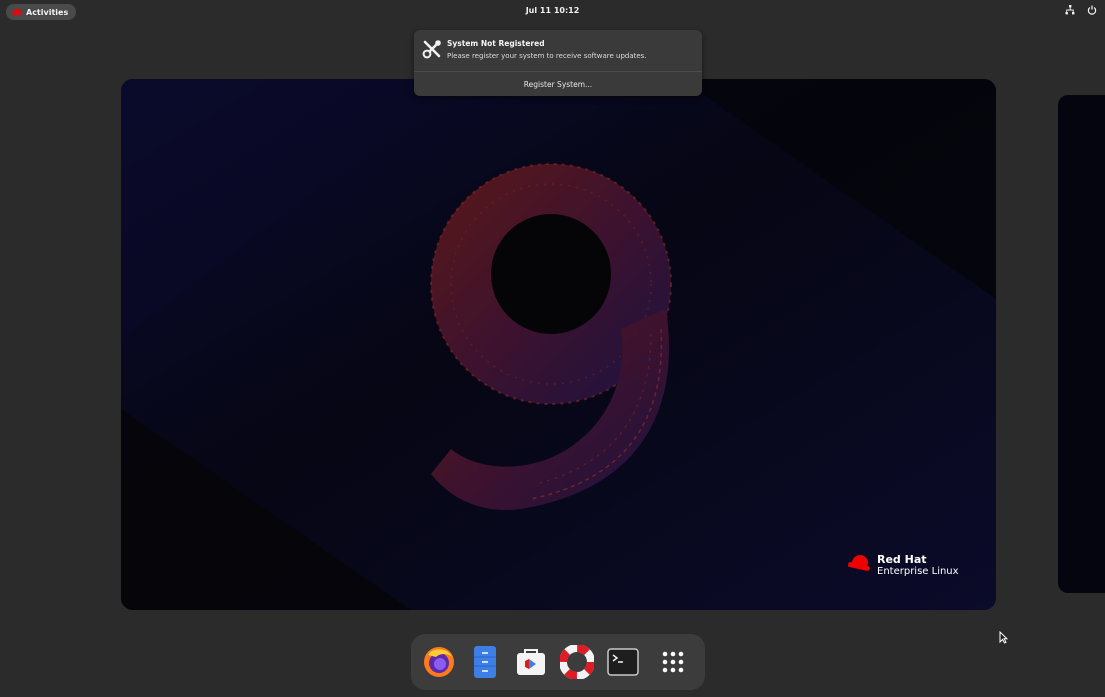 The height and width of the screenshot is (697, 1105). Describe the element at coordinates (439, 662) in the screenshot. I see `firefox-icon` at that location.